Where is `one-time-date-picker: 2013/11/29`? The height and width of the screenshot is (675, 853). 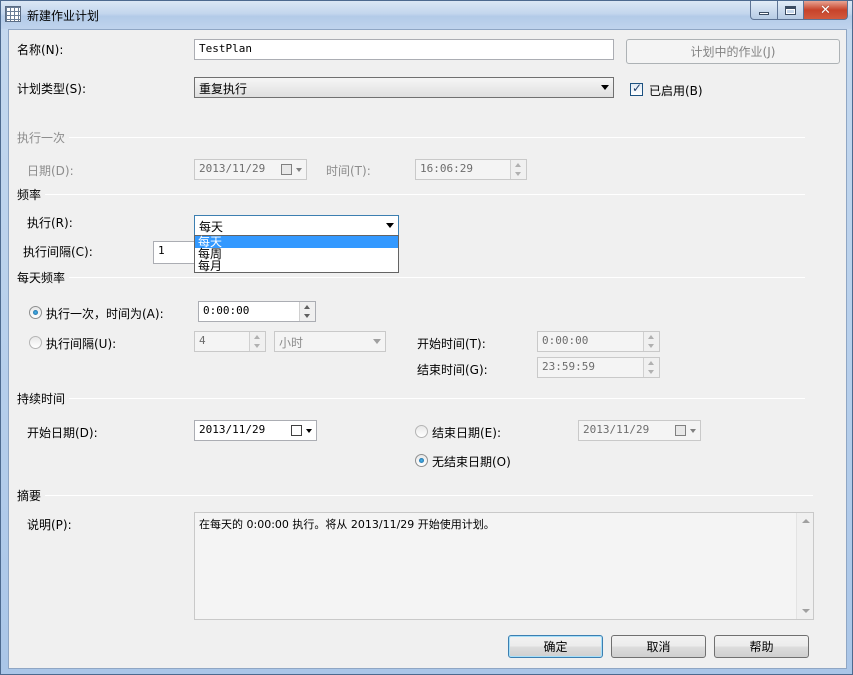 one-time-date-picker: 2013/11/29 is located at coordinates (250, 169).